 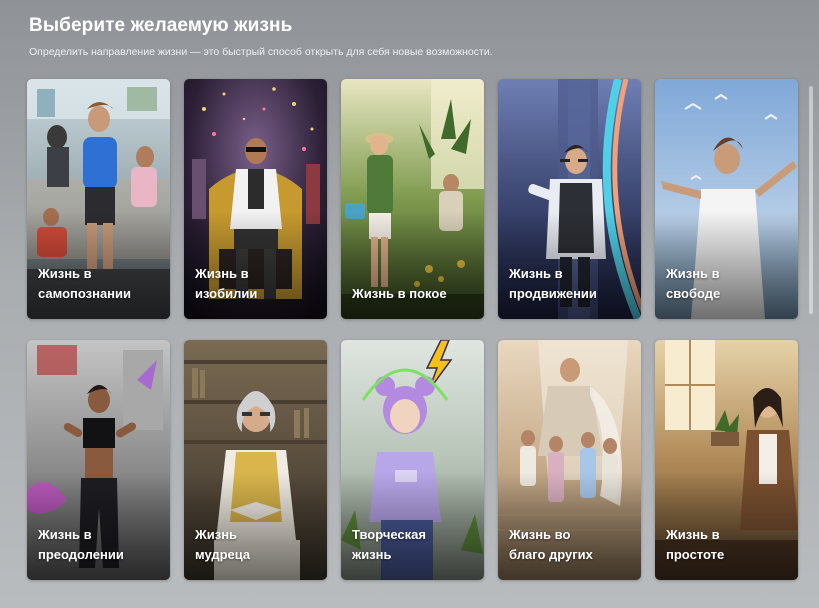 What do you see at coordinates (223, 544) in the screenshot?
I see `card-label: Жизнь мудреца` at bounding box center [223, 544].